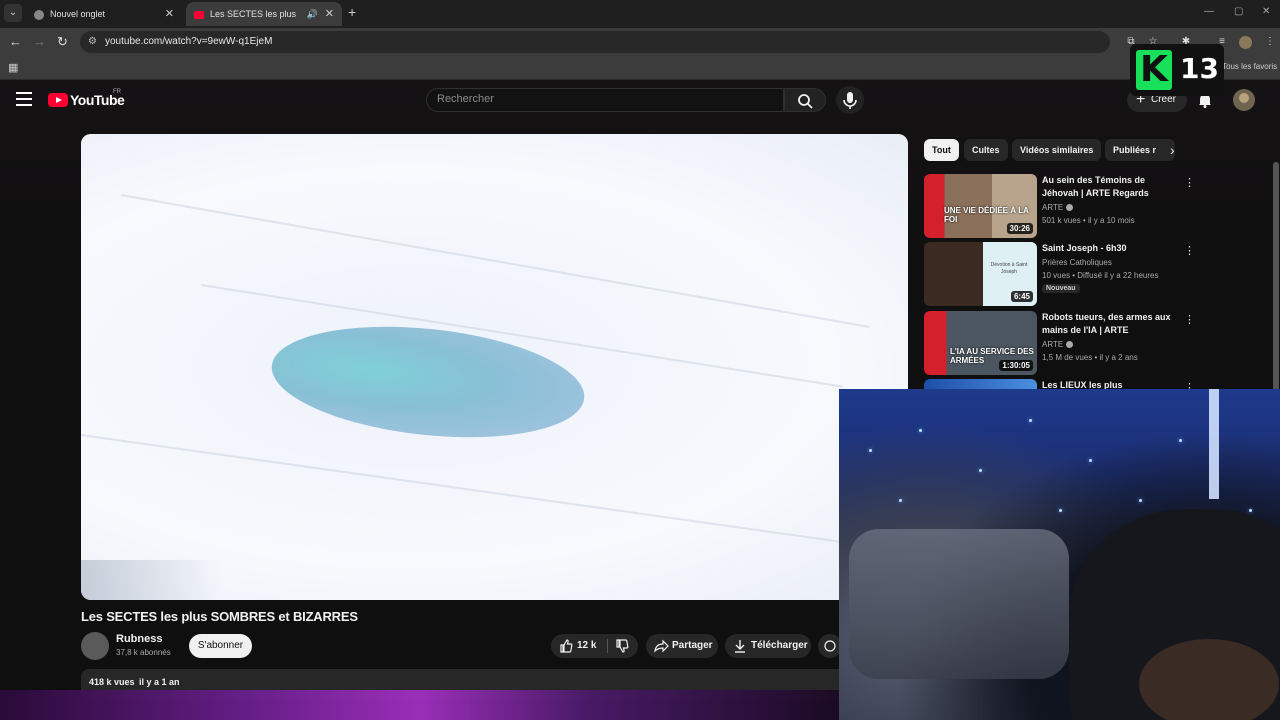 The width and height of the screenshot is (1280, 720). Describe the element at coordinates (1249, 66) in the screenshot. I see `all-bookmarks-link: Tous les favoris` at that location.